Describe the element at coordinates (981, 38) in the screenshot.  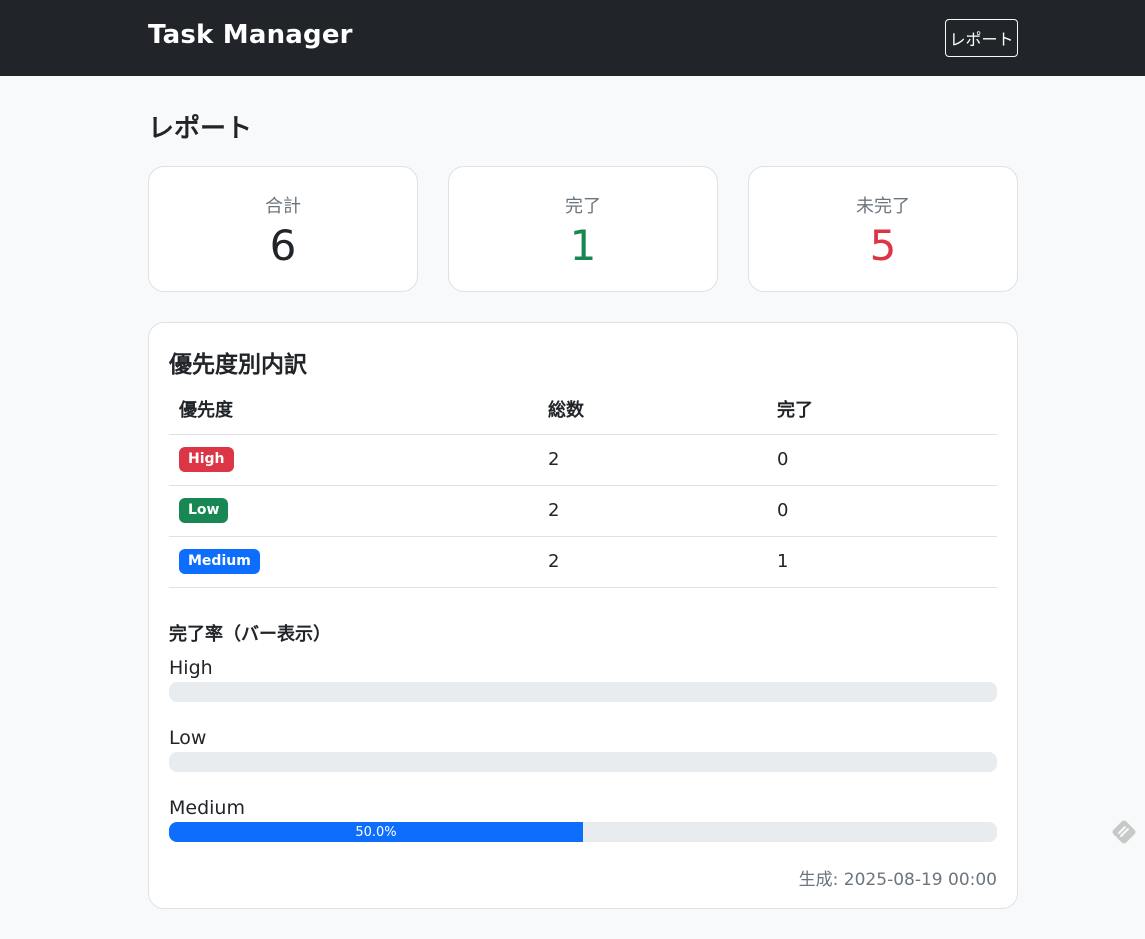
I see `report-button: レポート` at that location.